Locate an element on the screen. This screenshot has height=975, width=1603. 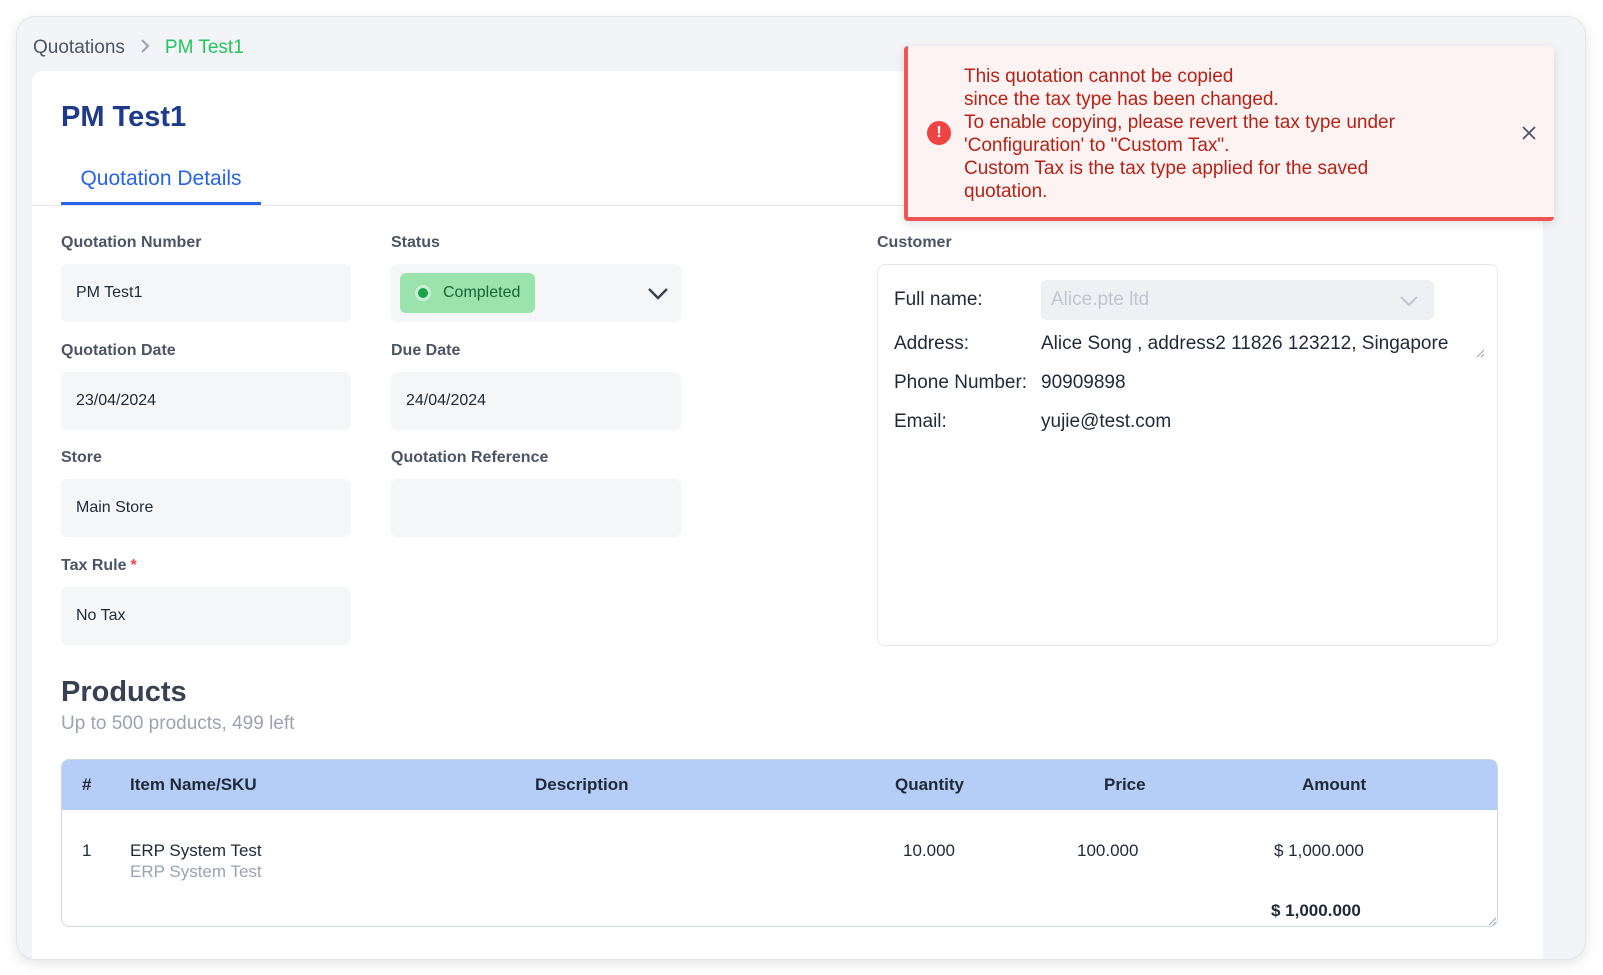
phone-label: Phone Number: is located at coordinates (961, 382).